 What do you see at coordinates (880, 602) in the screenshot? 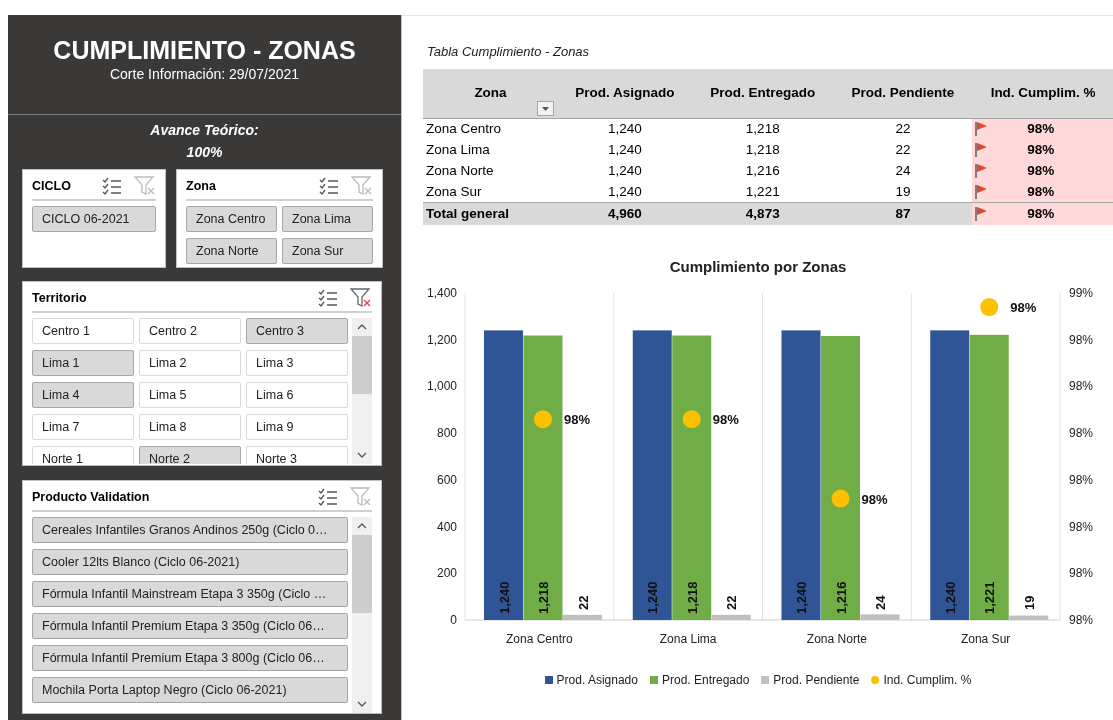
I see `data-label: 24` at bounding box center [880, 602].